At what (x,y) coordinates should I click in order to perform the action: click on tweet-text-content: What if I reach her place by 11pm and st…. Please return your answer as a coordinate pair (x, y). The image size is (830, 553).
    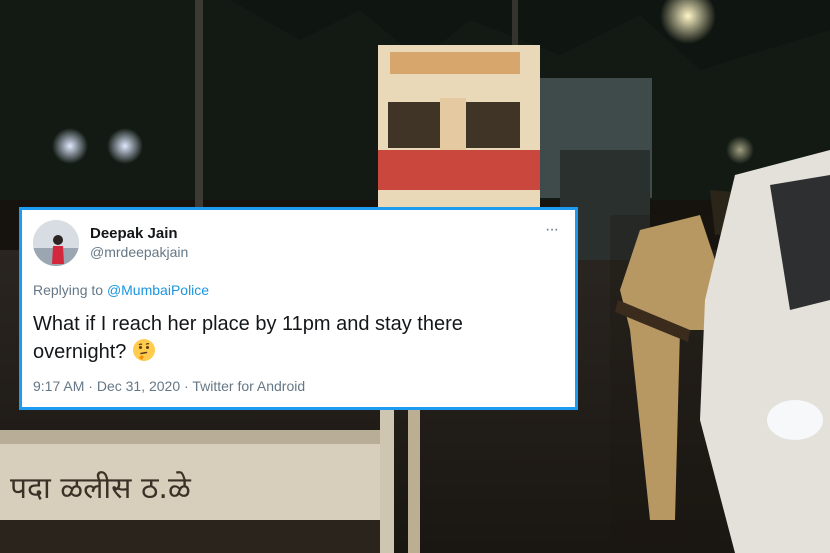
    Looking at the image, I should click on (248, 338).